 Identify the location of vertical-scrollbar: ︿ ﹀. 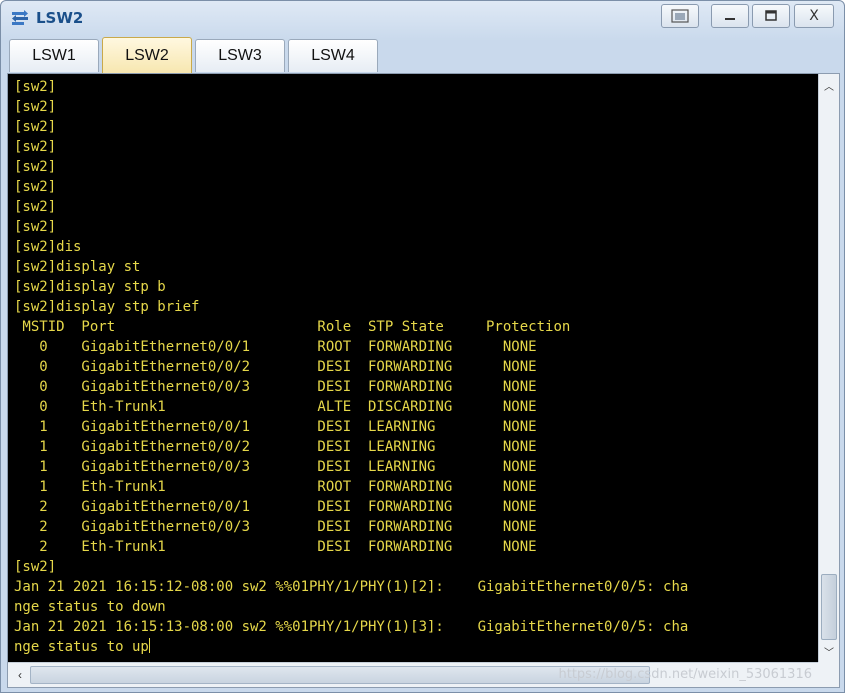
(828, 368).